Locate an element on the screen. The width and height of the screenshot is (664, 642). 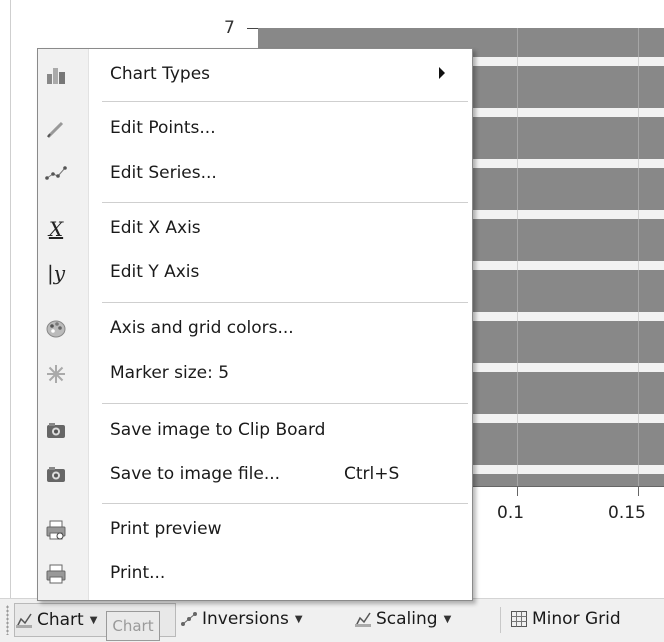
menu-item-label: Edit X Axis is located at coordinates (155, 228).